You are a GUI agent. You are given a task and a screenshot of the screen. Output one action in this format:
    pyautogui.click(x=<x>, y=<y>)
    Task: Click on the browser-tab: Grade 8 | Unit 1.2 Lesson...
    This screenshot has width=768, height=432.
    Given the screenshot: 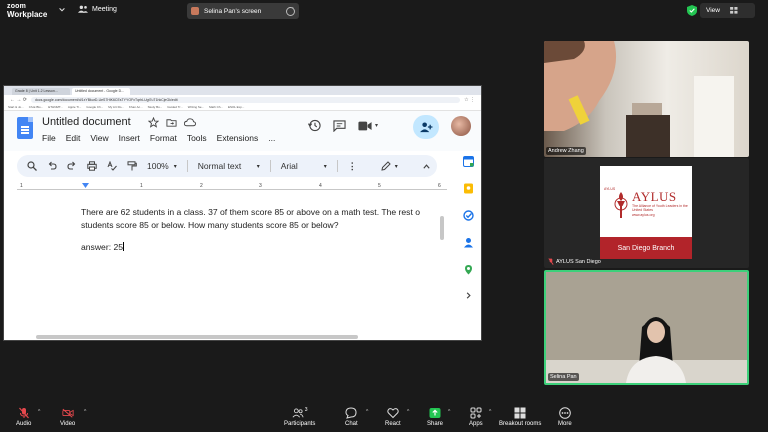 What is the action you would take?
    pyautogui.click(x=41, y=91)
    